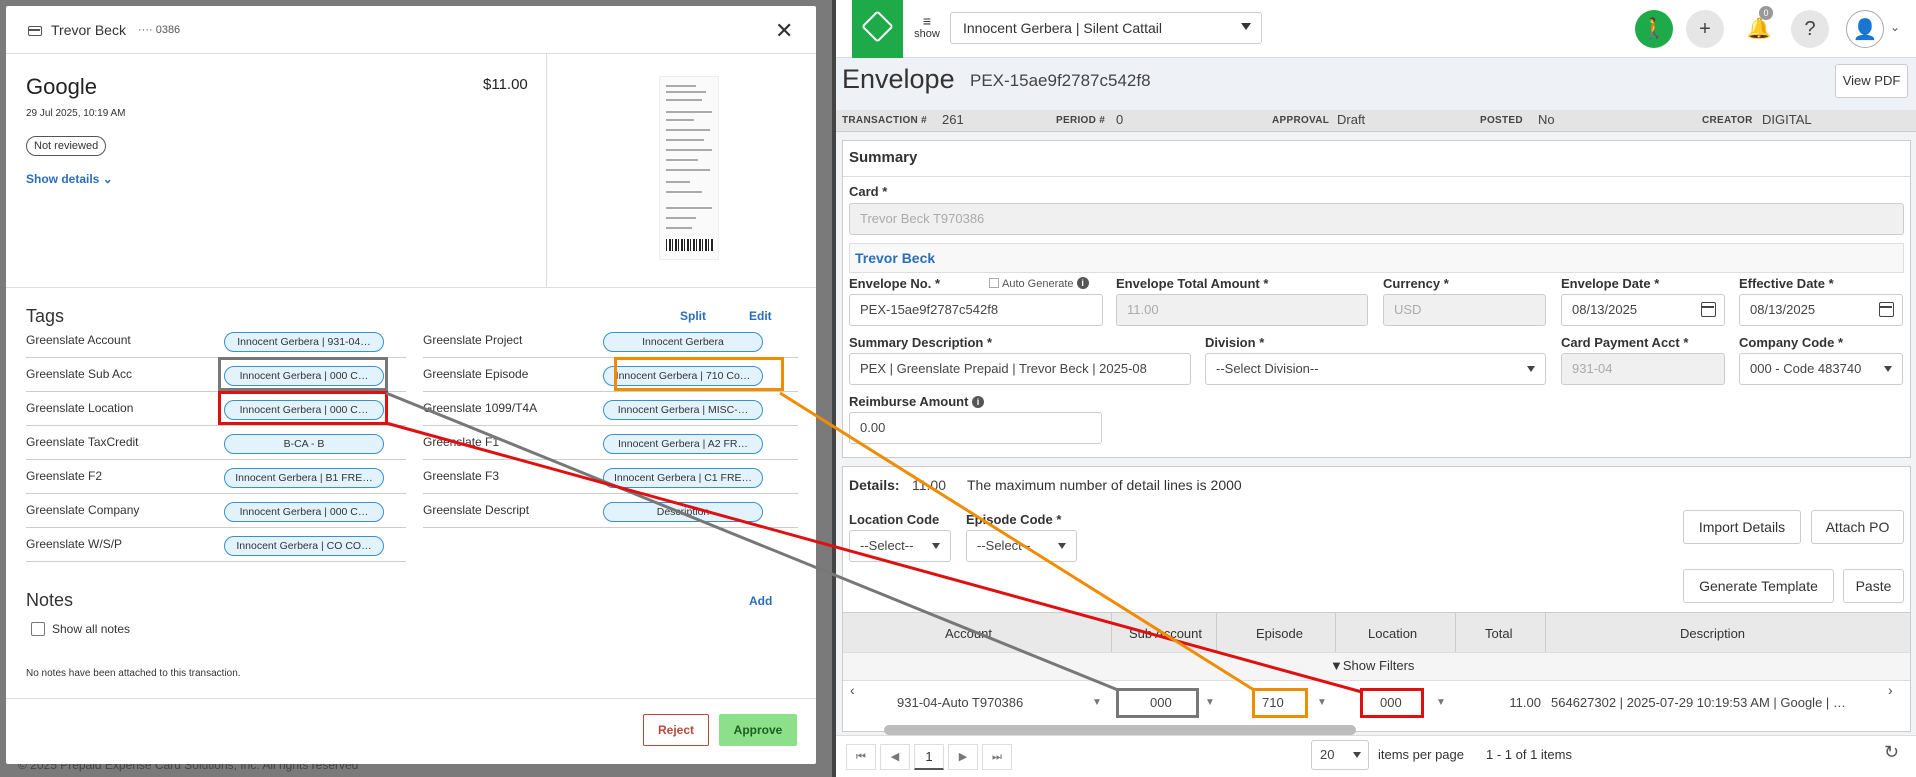 This screenshot has height=777, width=1916. I want to click on page-number: 1, so click(929, 757).